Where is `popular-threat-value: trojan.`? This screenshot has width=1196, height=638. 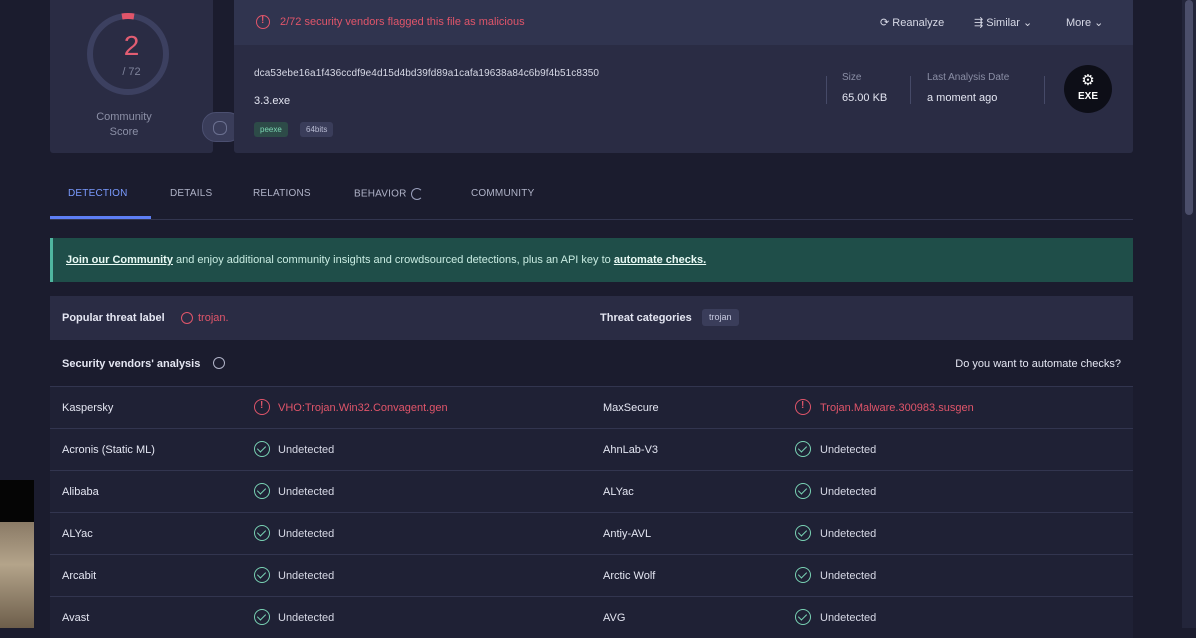 popular-threat-value: trojan. is located at coordinates (213, 318).